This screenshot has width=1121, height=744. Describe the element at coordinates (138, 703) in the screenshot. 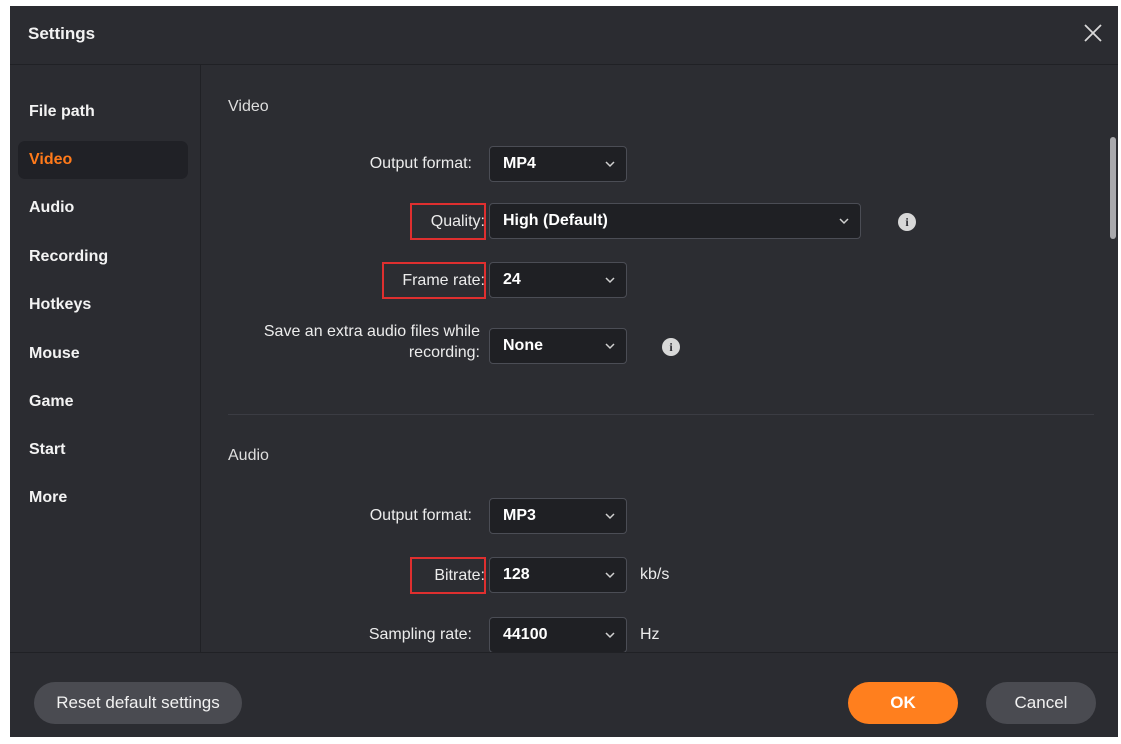

I see `reset-default-settings-button: Reset default settings` at that location.